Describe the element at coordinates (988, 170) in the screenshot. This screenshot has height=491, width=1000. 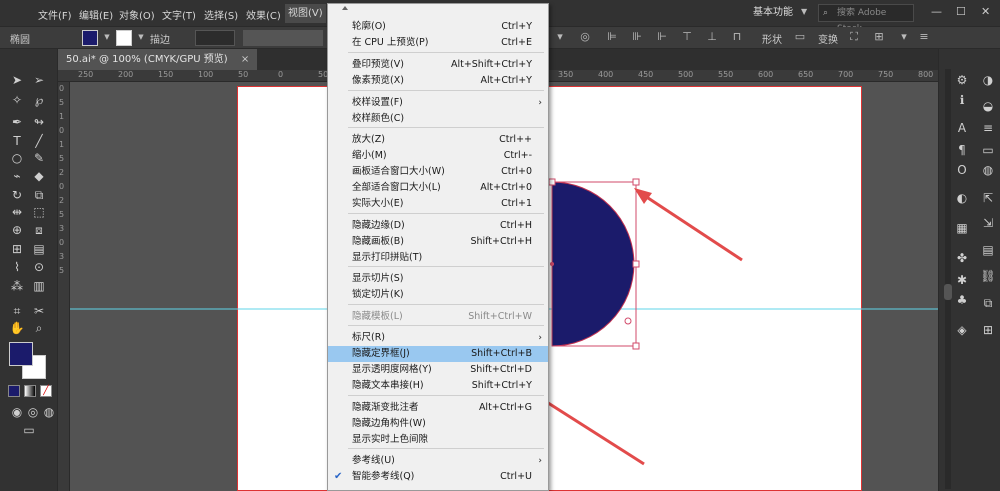
I see `transparency-icon: ◍` at that location.